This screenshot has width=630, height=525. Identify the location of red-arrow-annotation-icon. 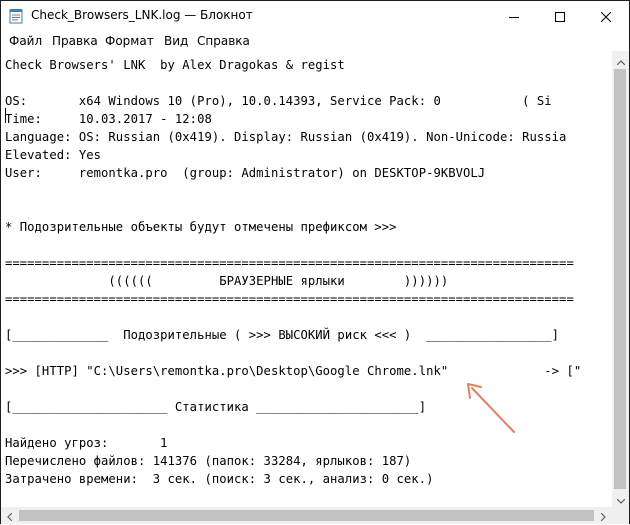
(491, 408).